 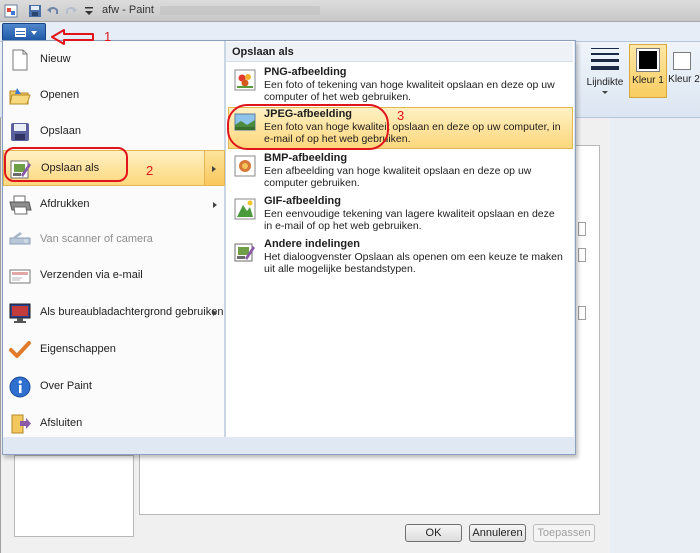 I want to click on undo-icon, so click(x=53, y=11).